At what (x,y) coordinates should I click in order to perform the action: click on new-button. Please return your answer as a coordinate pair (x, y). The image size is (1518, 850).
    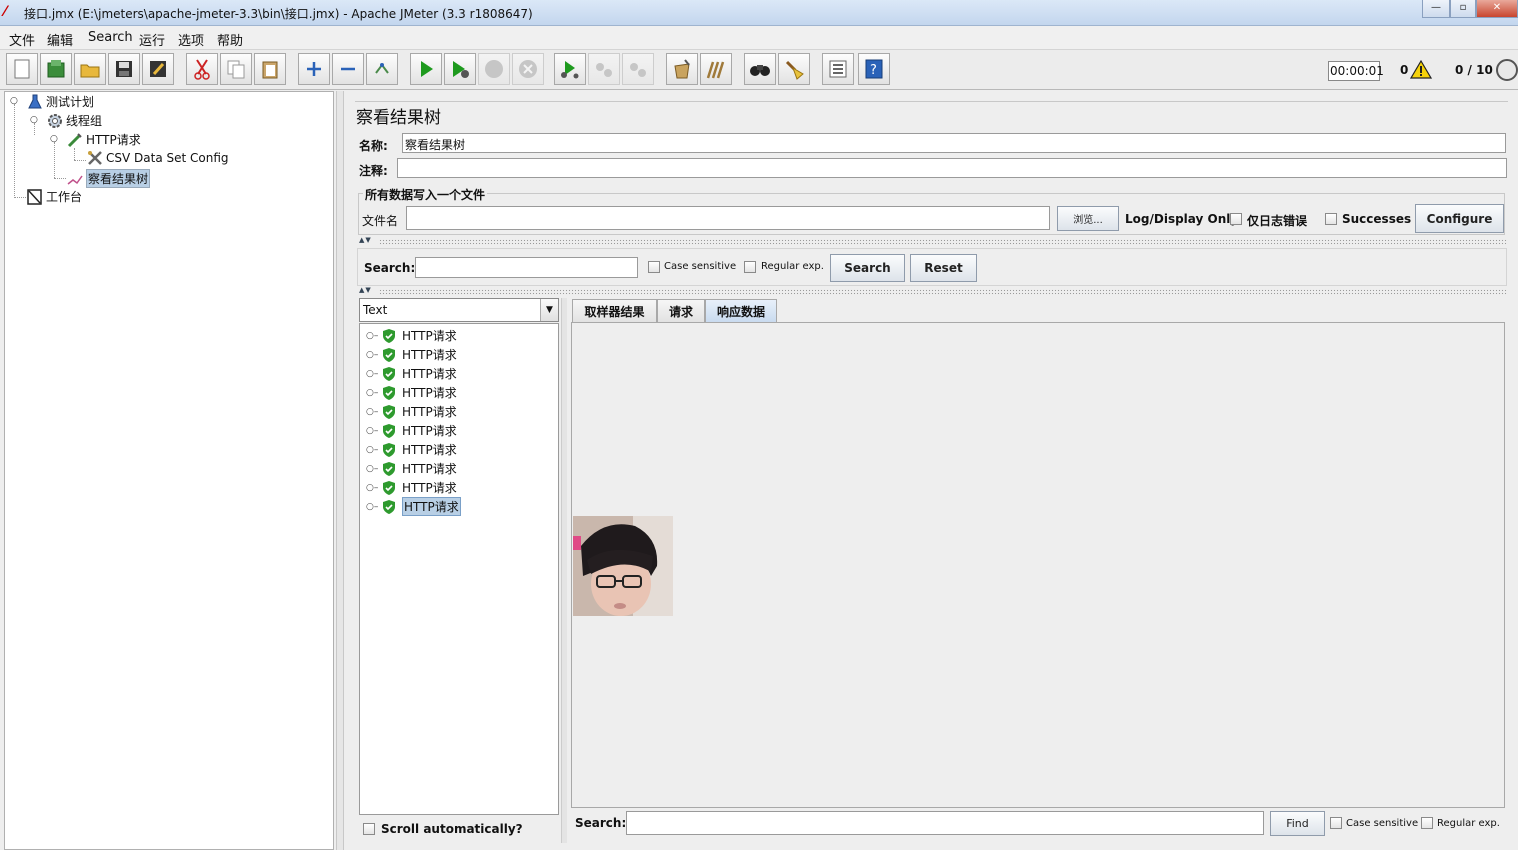
    Looking at the image, I should click on (22, 69).